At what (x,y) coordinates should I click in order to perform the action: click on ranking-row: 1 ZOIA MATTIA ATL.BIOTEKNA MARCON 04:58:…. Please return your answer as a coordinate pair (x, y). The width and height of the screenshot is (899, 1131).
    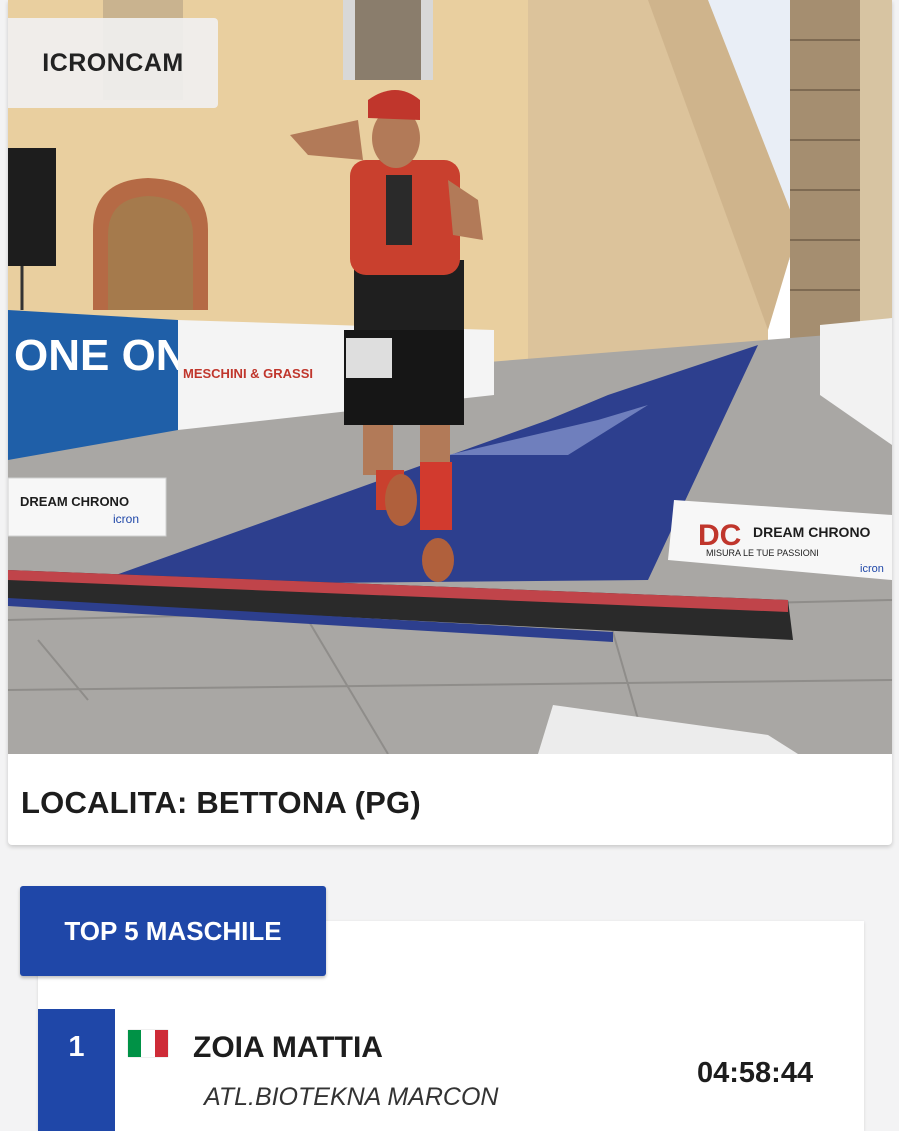
    Looking at the image, I should click on (451, 1070).